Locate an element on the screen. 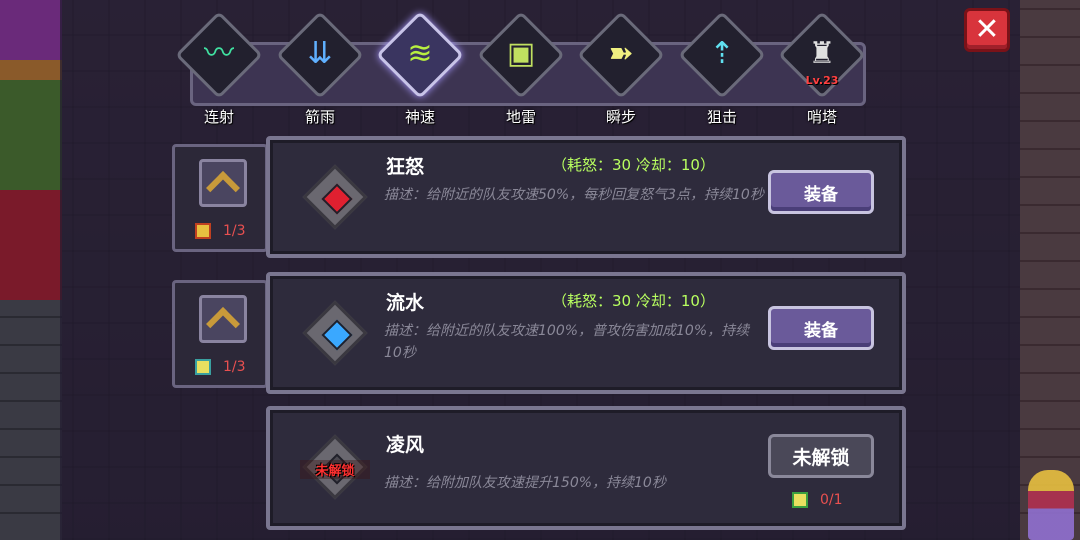  tab-label: 箭雨 is located at coordinates (319, 117).